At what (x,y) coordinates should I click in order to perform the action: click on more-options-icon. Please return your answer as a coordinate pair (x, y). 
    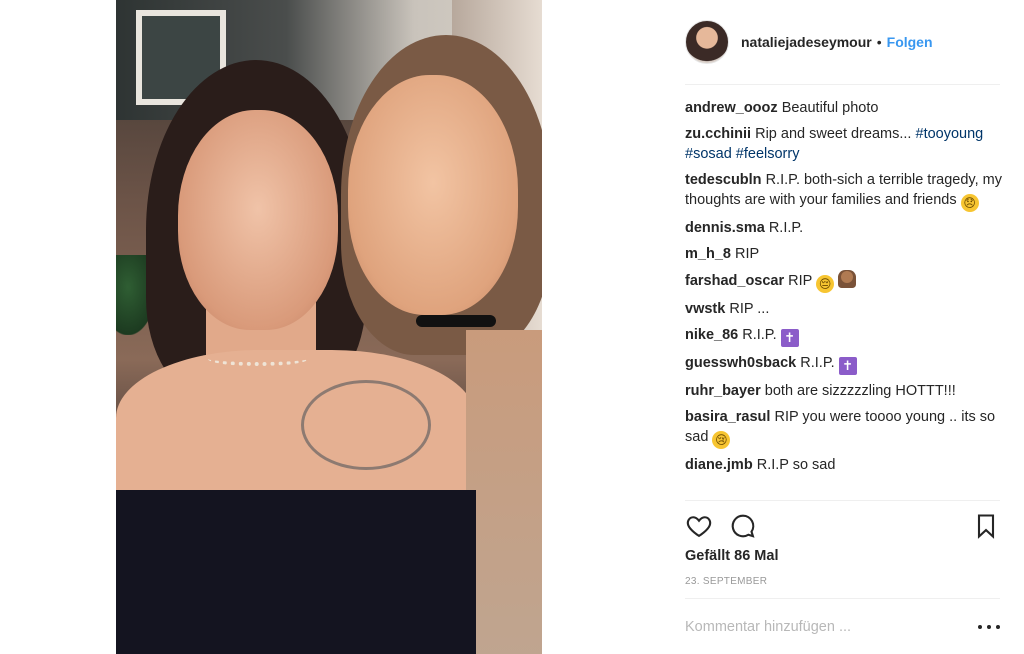
    Looking at the image, I should click on (989, 627).